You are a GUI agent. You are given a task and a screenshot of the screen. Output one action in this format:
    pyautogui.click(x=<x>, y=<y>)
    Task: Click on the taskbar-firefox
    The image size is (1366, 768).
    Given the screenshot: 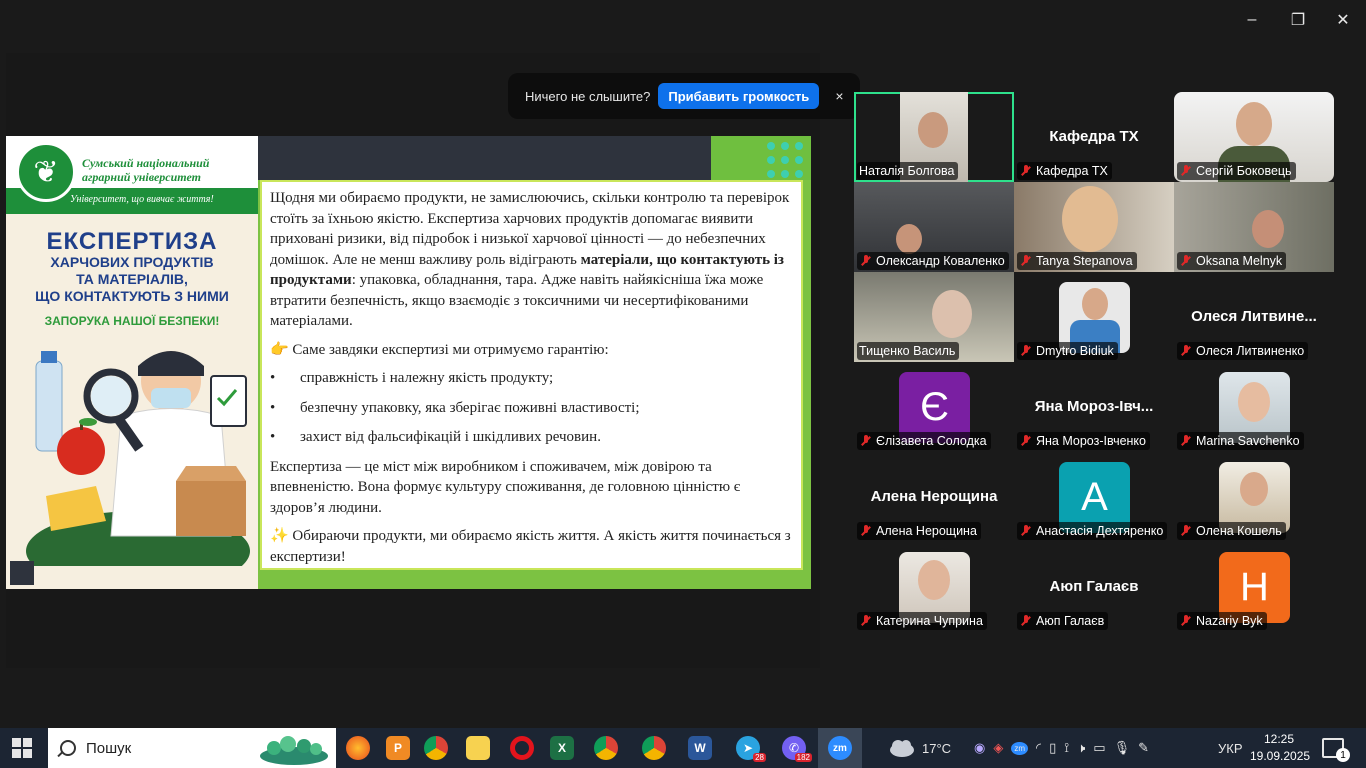 What is the action you would take?
    pyautogui.click(x=358, y=748)
    